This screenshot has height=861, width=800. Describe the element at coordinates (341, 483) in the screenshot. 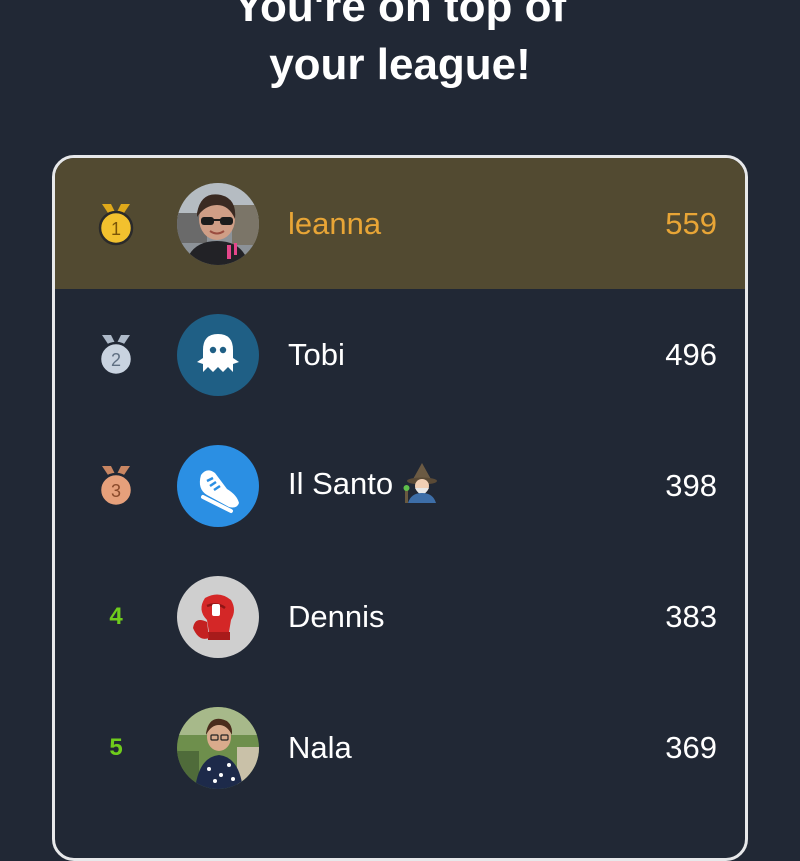

I see `player-name-text: Il Santo` at that location.